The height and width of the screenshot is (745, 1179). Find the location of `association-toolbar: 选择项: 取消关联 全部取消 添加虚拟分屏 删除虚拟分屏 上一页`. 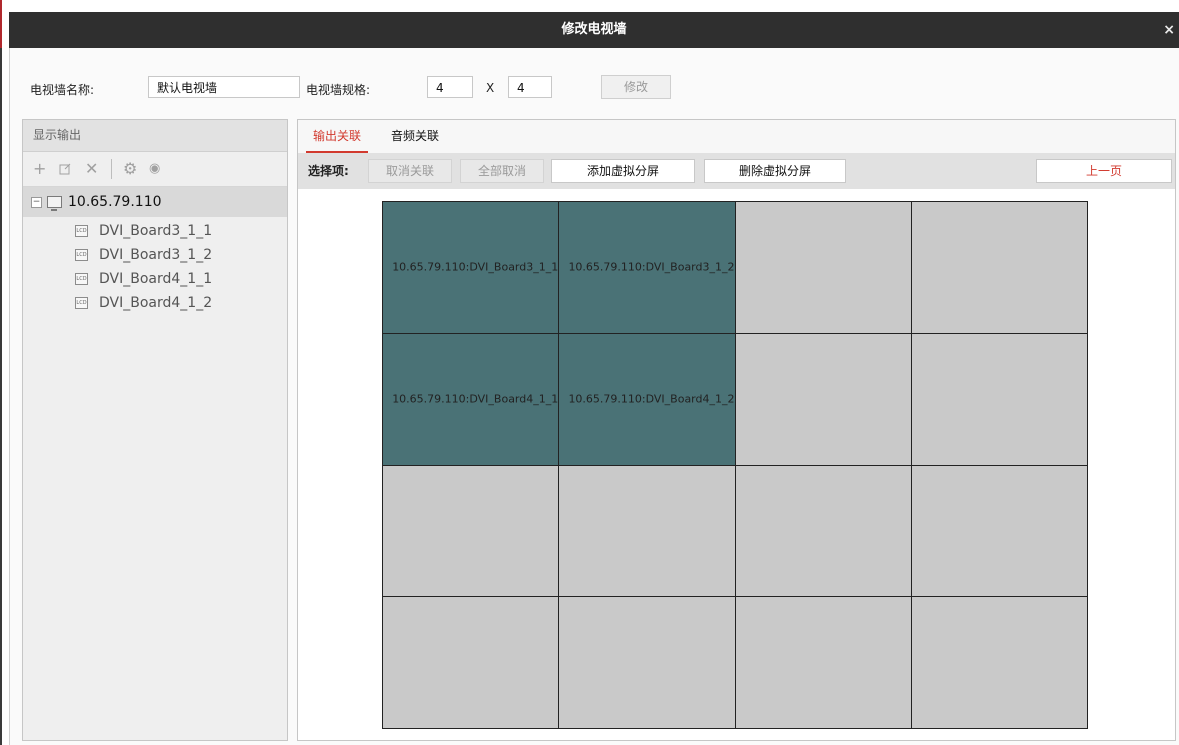

association-toolbar: 选择项: 取消关联 全部取消 添加虚拟分屏 删除虚拟分屏 上一页 is located at coordinates (736, 171).